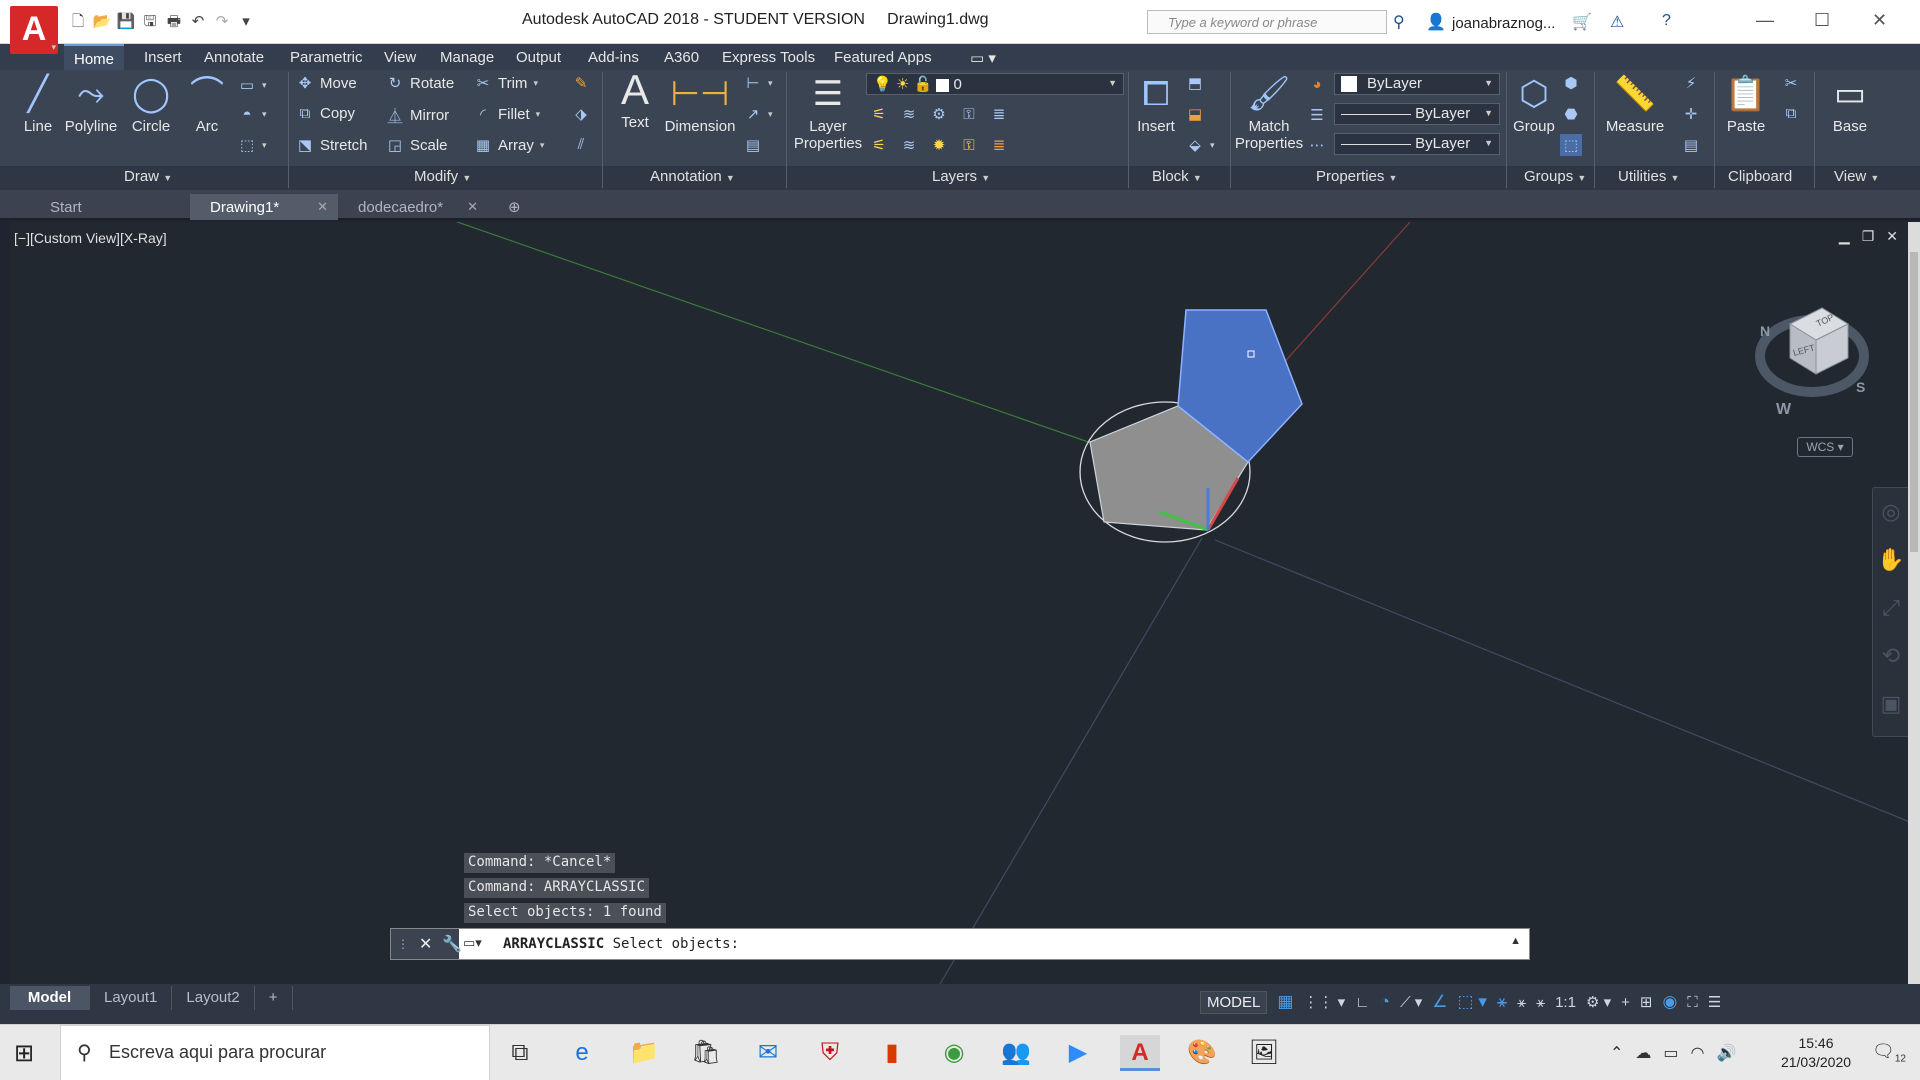  What do you see at coordinates (174, 22) in the screenshot?
I see `plot-icon: 🖶` at bounding box center [174, 22].